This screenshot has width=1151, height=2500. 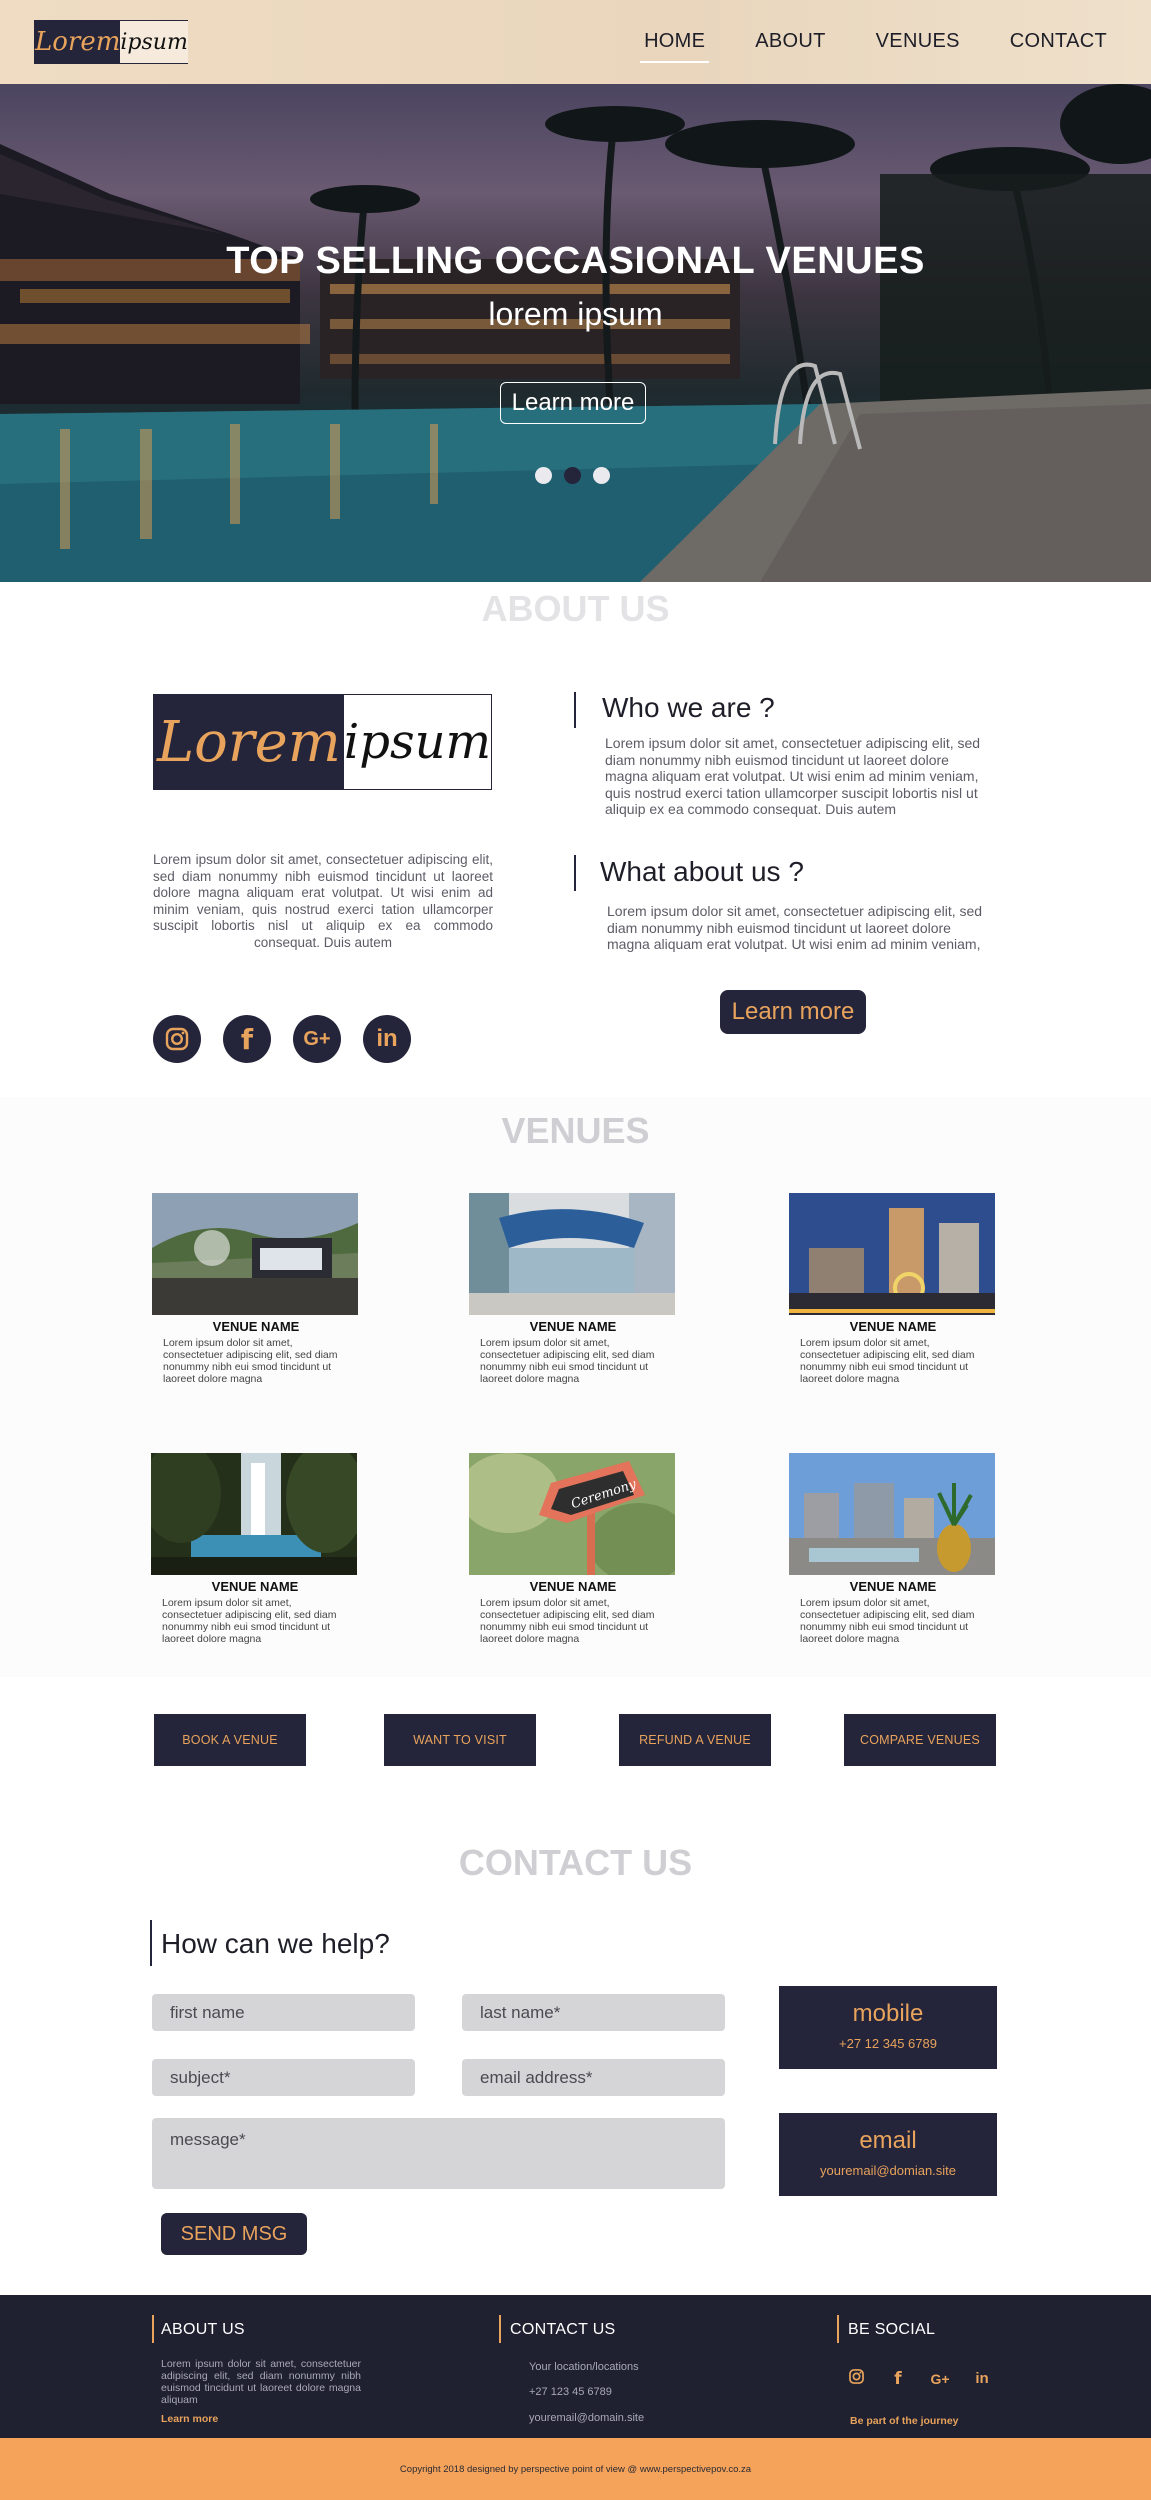 What do you see at coordinates (888, 2043) in the screenshot?
I see `mobile-value: +27 12 345 6789` at bounding box center [888, 2043].